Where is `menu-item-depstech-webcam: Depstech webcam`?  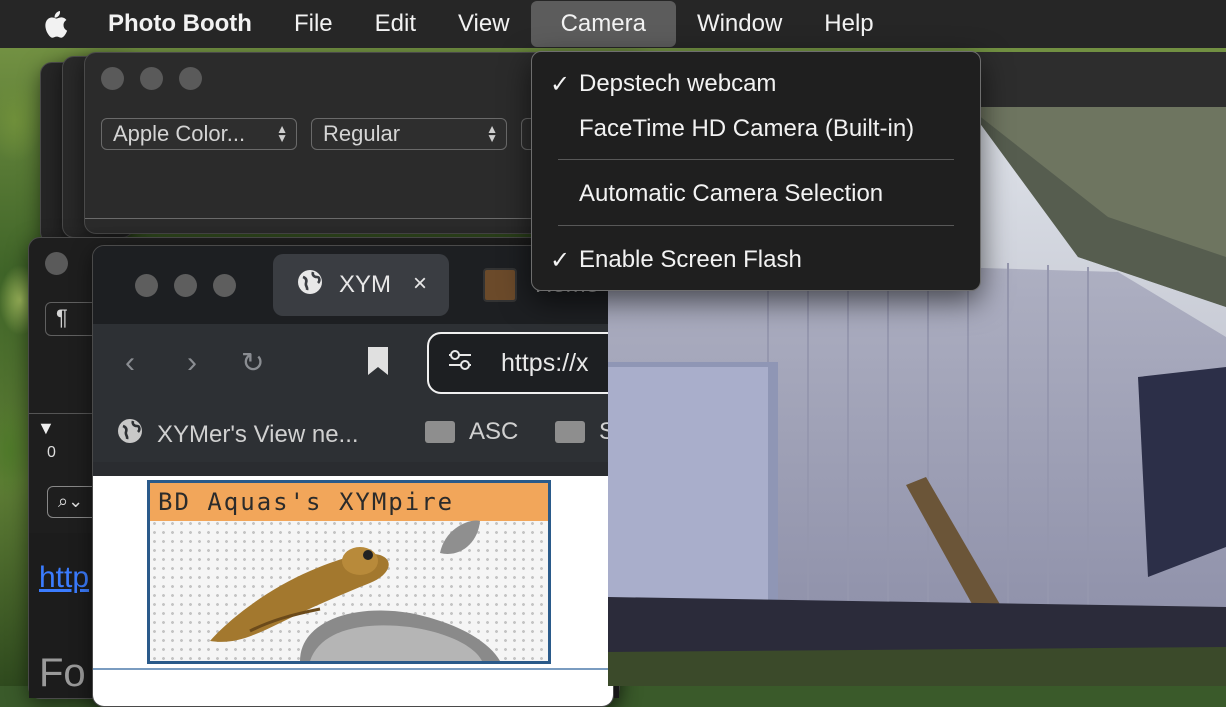 menu-item-depstech-webcam: Depstech webcam is located at coordinates (677, 84).